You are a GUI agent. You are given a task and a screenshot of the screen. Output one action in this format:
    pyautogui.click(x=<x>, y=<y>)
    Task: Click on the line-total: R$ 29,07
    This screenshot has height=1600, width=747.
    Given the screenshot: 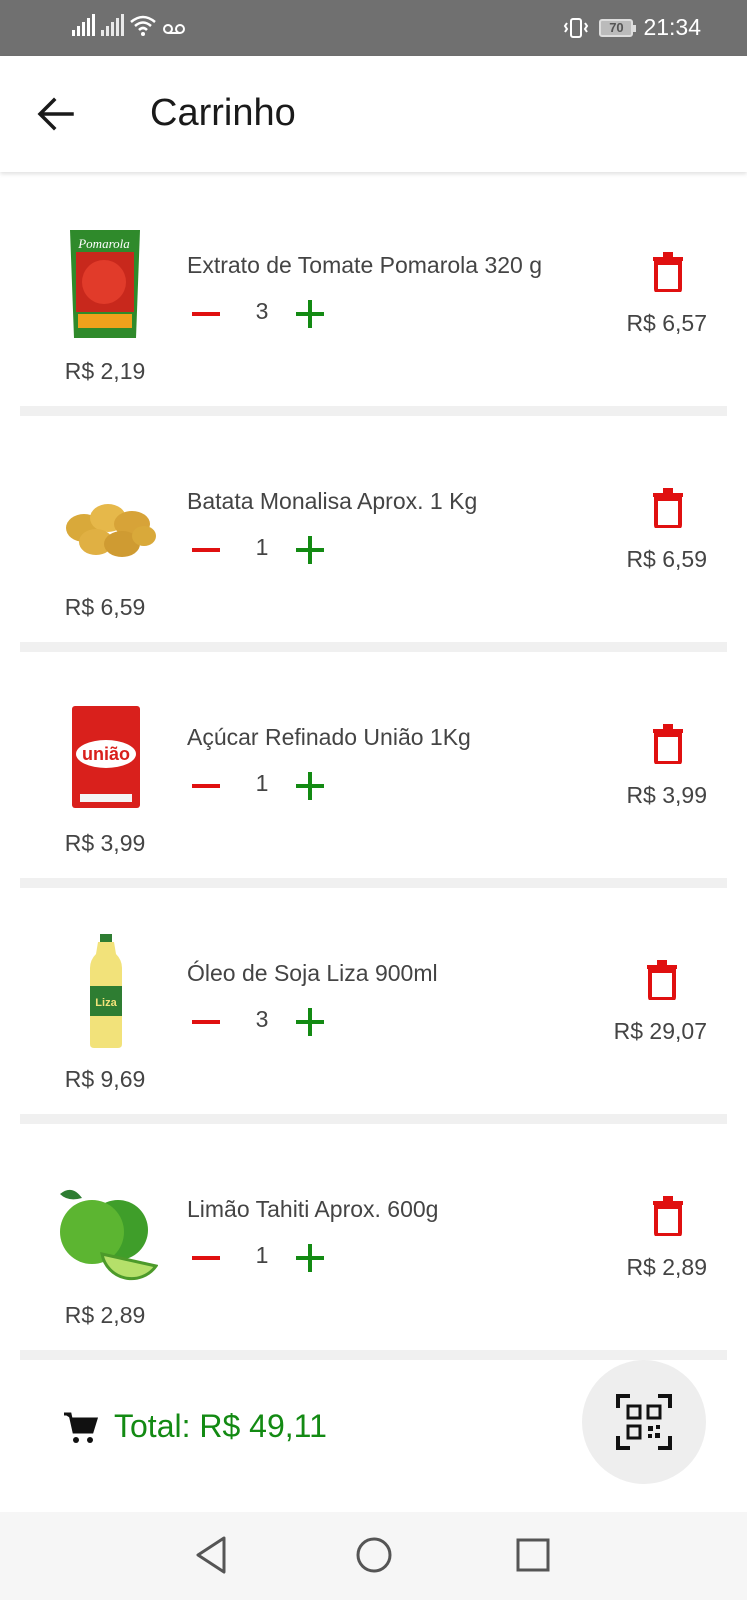 What is the action you would take?
    pyautogui.click(x=660, y=1031)
    